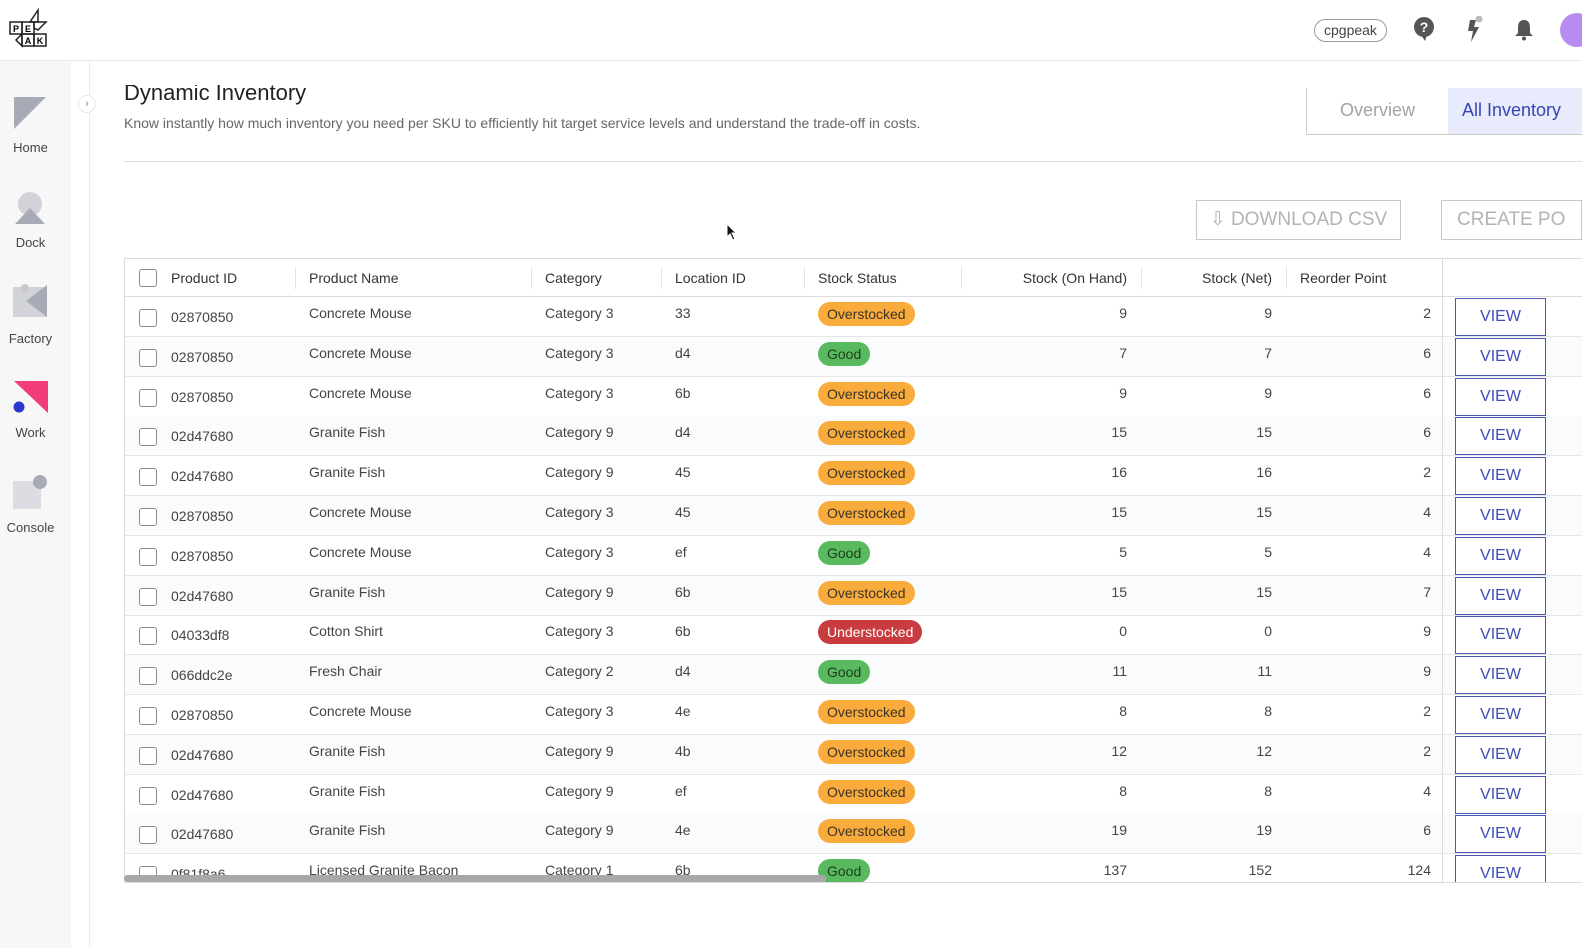  What do you see at coordinates (1051, 278) in the screenshot?
I see `column-header-stock-on-hand: Stock (On Hand)` at bounding box center [1051, 278].